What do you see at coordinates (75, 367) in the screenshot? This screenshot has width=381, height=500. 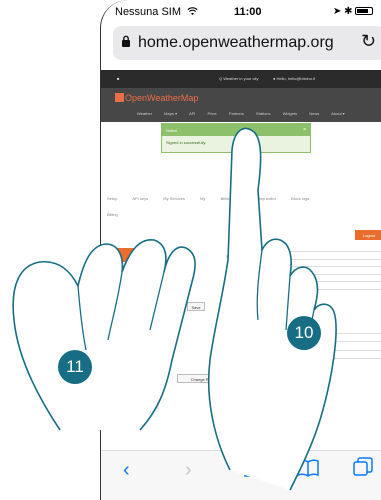 I see `step-badge-11: 11` at bounding box center [75, 367].